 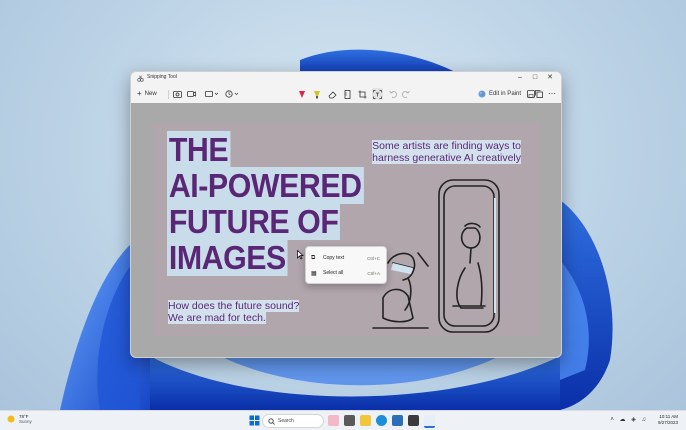 I want to click on clock-date: 9/27/2023, so click(x=667, y=422).